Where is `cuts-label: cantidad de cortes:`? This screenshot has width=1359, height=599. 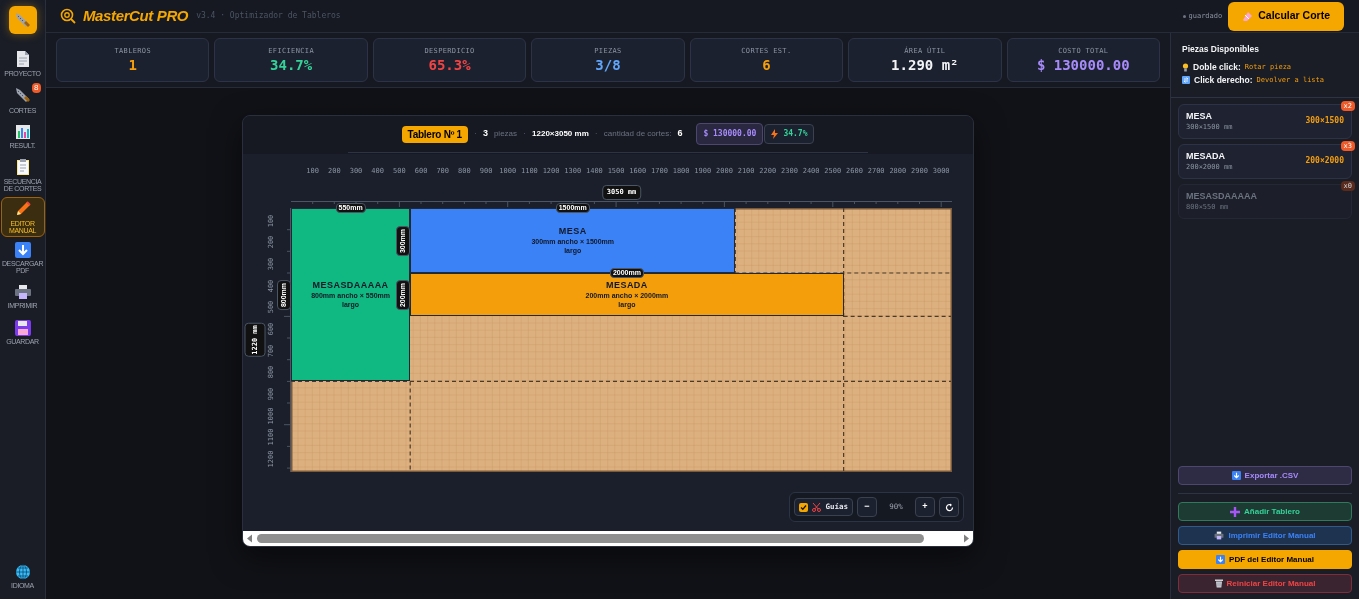 cuts-label: cantidad de cortes: is located at coordinates (637, 134).